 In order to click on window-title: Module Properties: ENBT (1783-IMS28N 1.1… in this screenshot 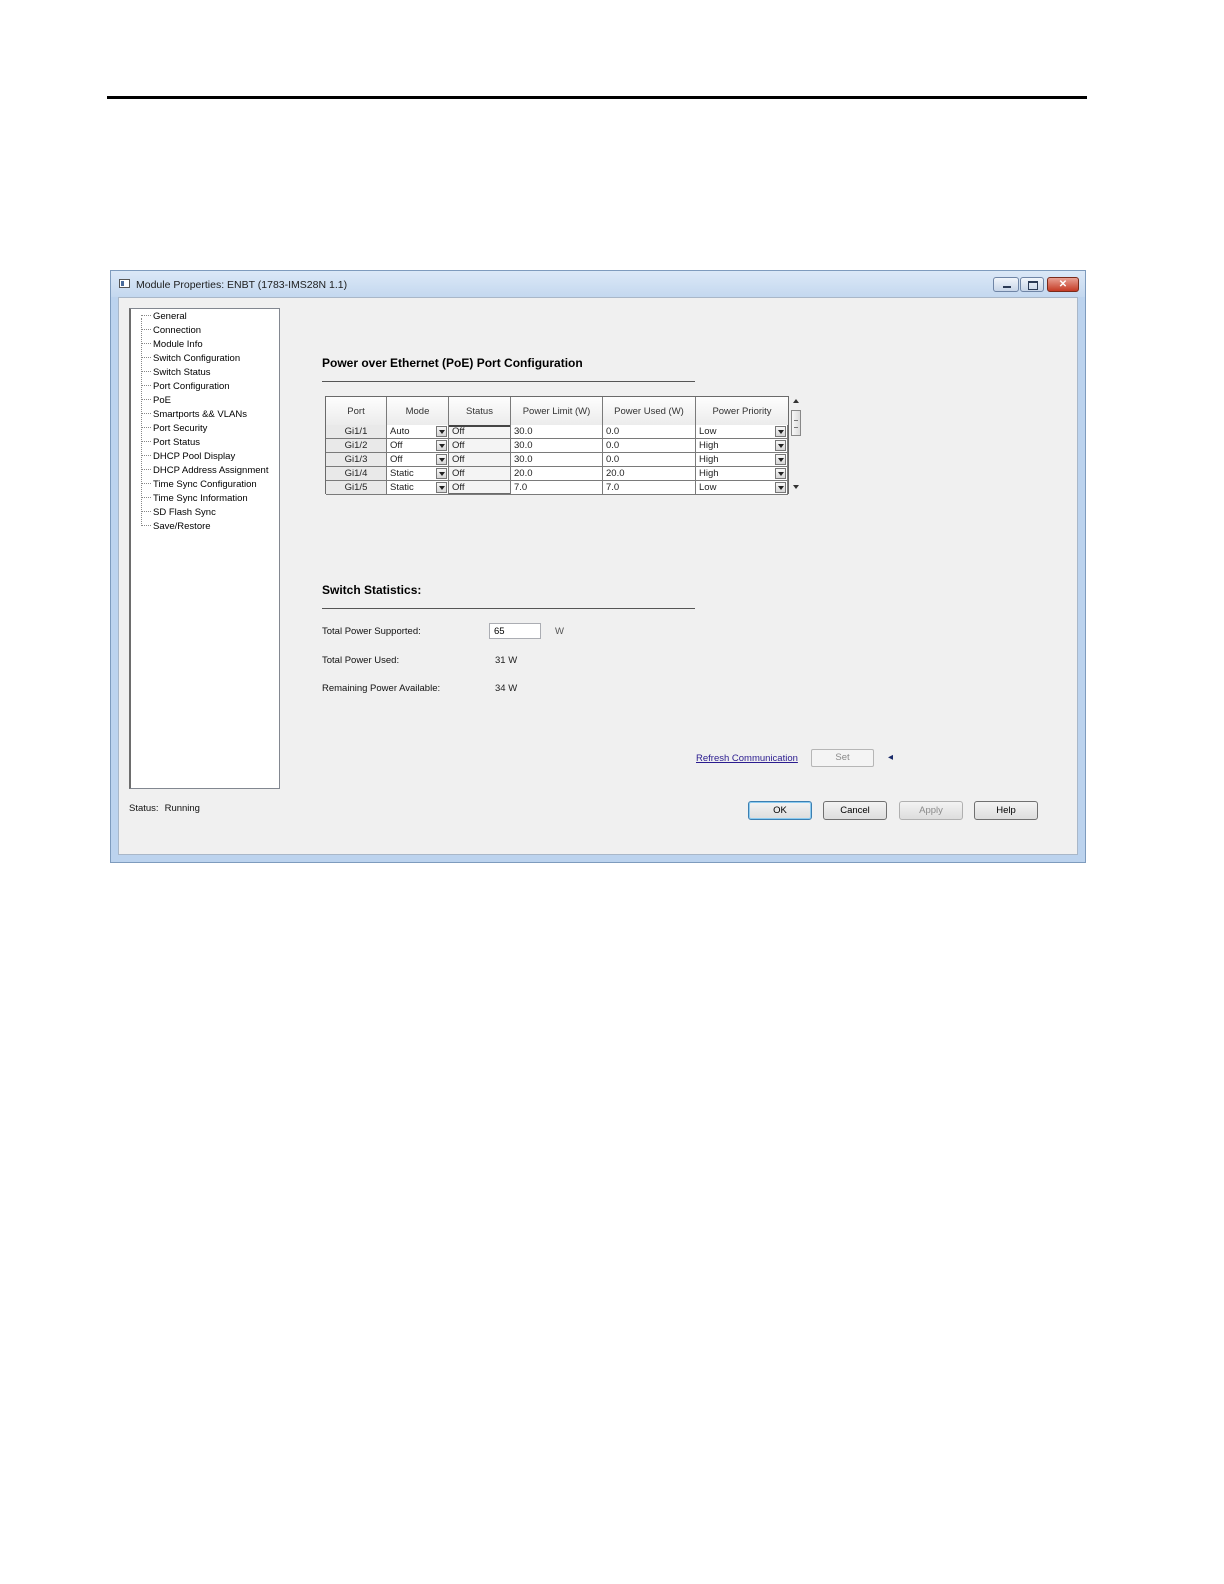, I will do `click(242, 285)`.